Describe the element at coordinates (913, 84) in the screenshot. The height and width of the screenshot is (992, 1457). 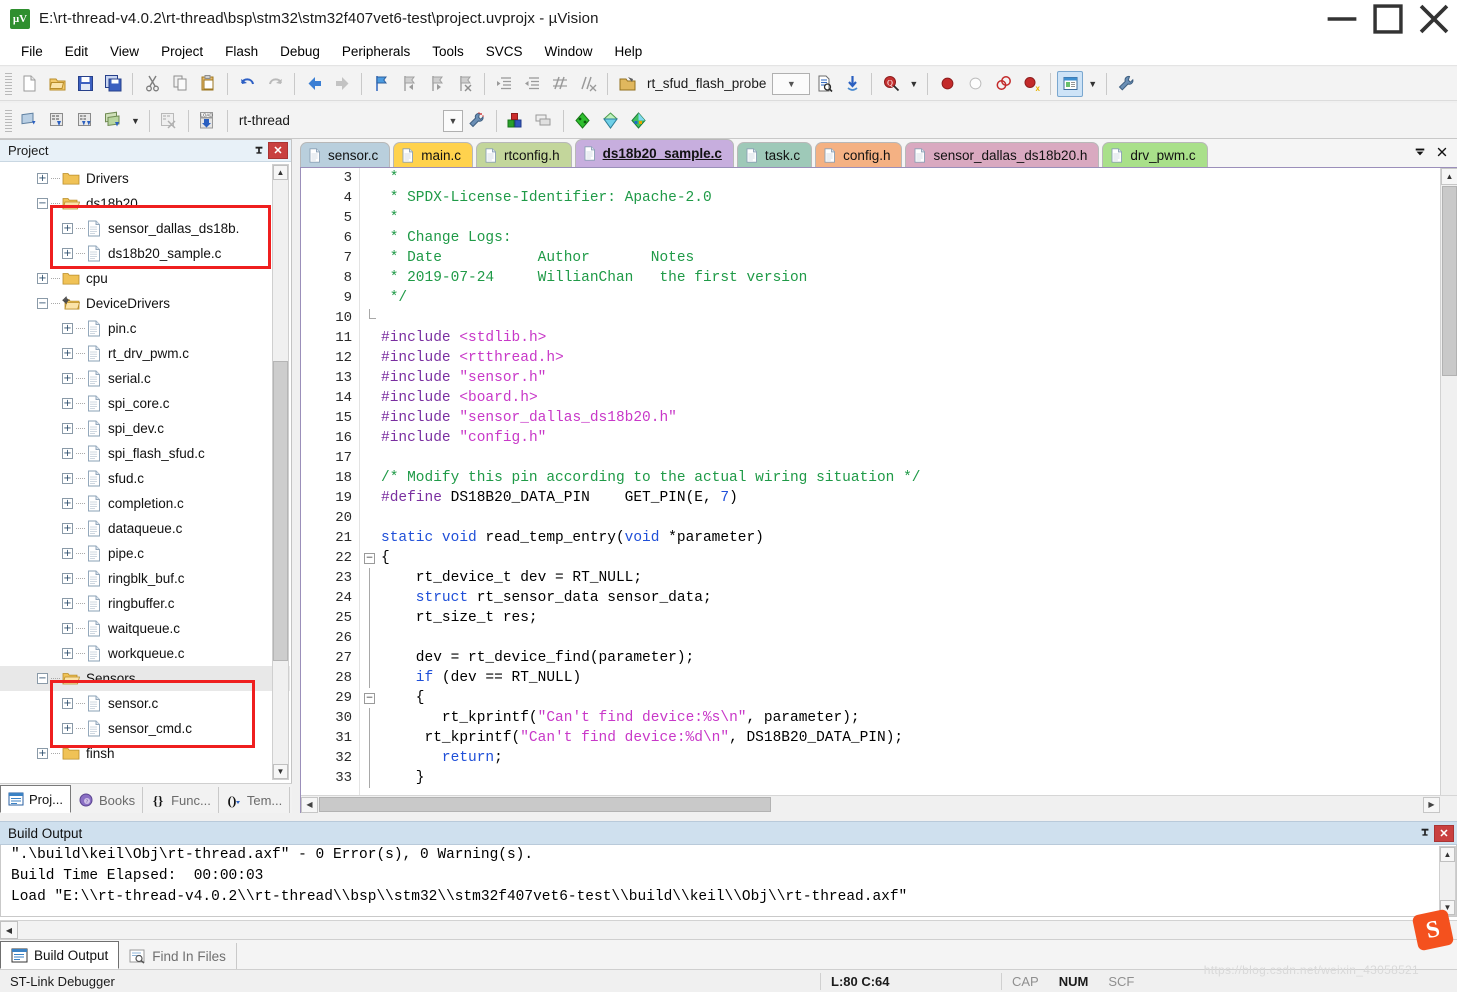
I see `search-dropdown-icon: ▼` at that location.